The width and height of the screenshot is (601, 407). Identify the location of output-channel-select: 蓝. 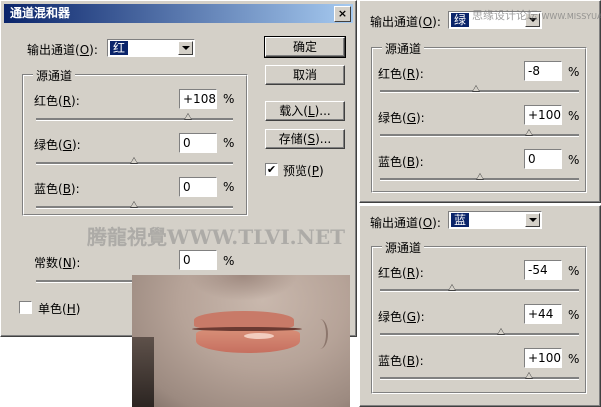
(495, 220).